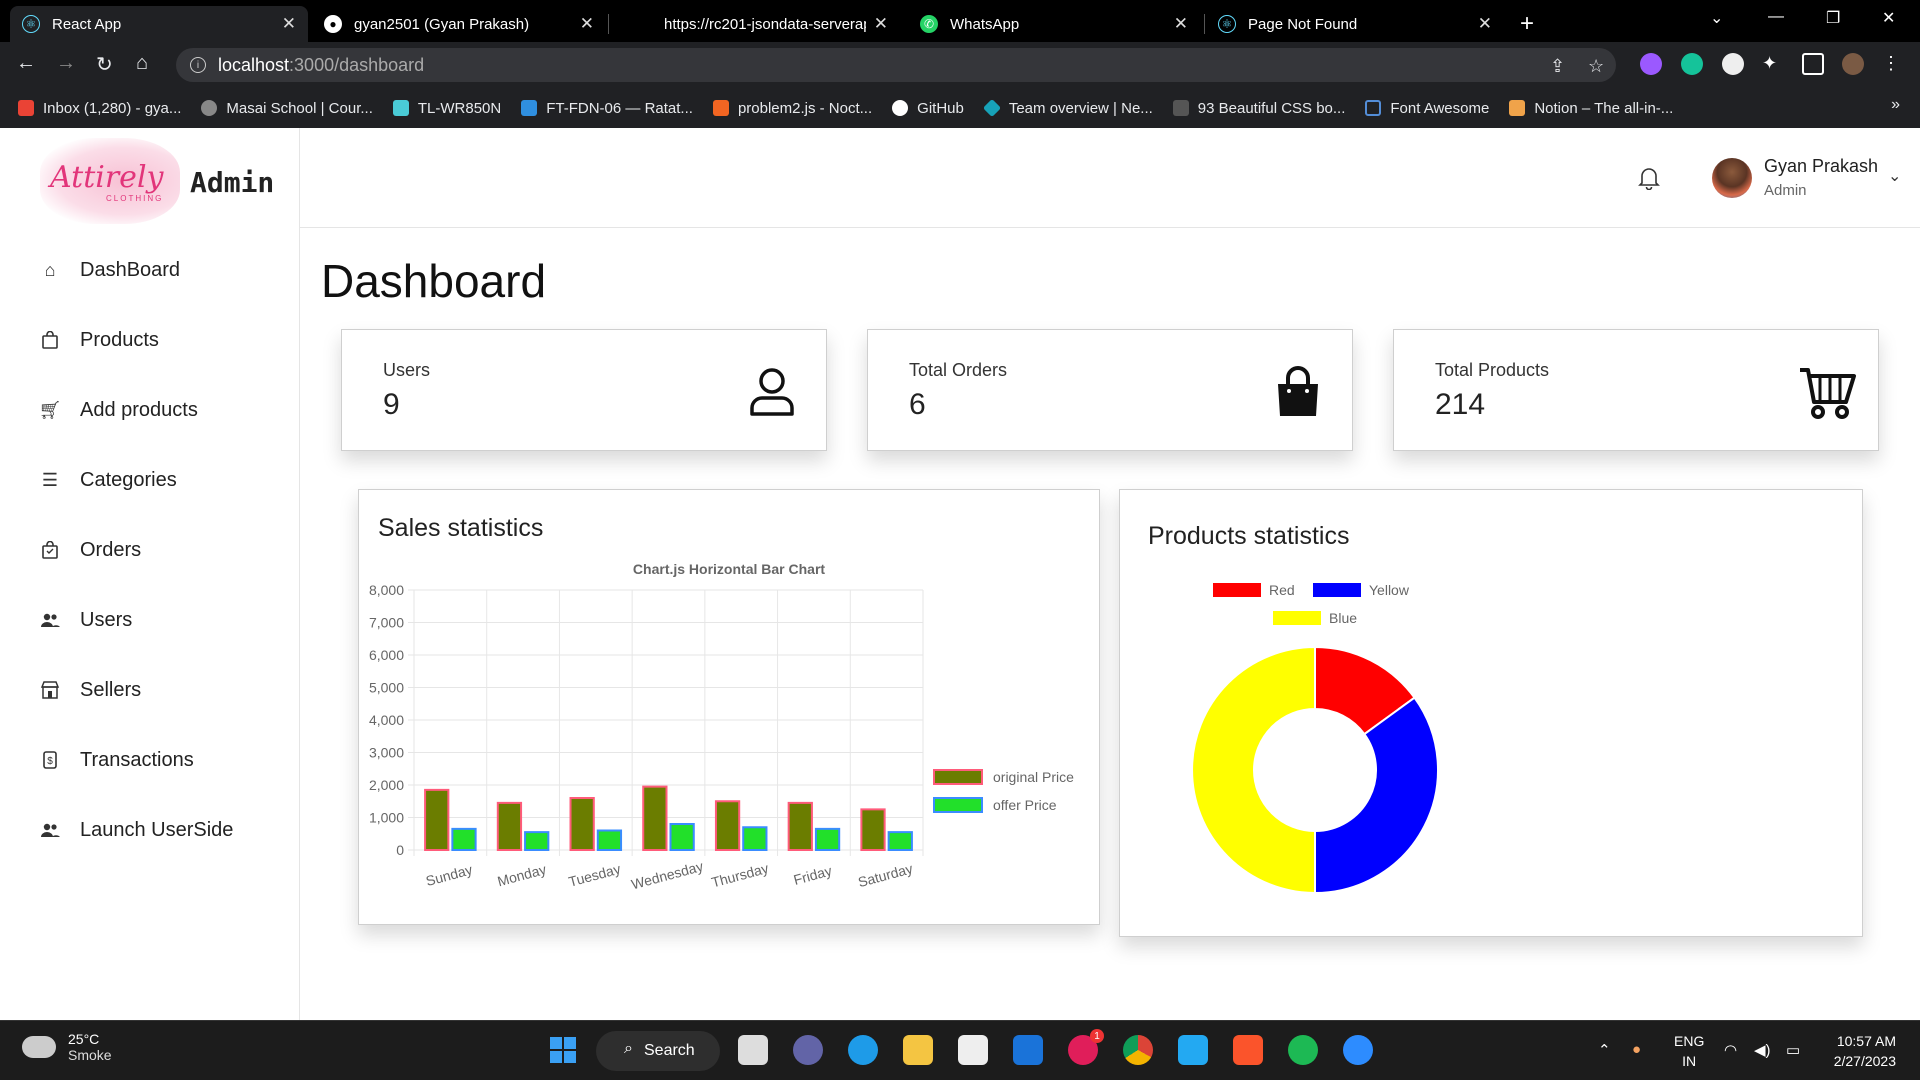  Describe the element at coordinates (1893, 64) in the screenshot. I see `menu-kebab-icon: ⋮` at that location.